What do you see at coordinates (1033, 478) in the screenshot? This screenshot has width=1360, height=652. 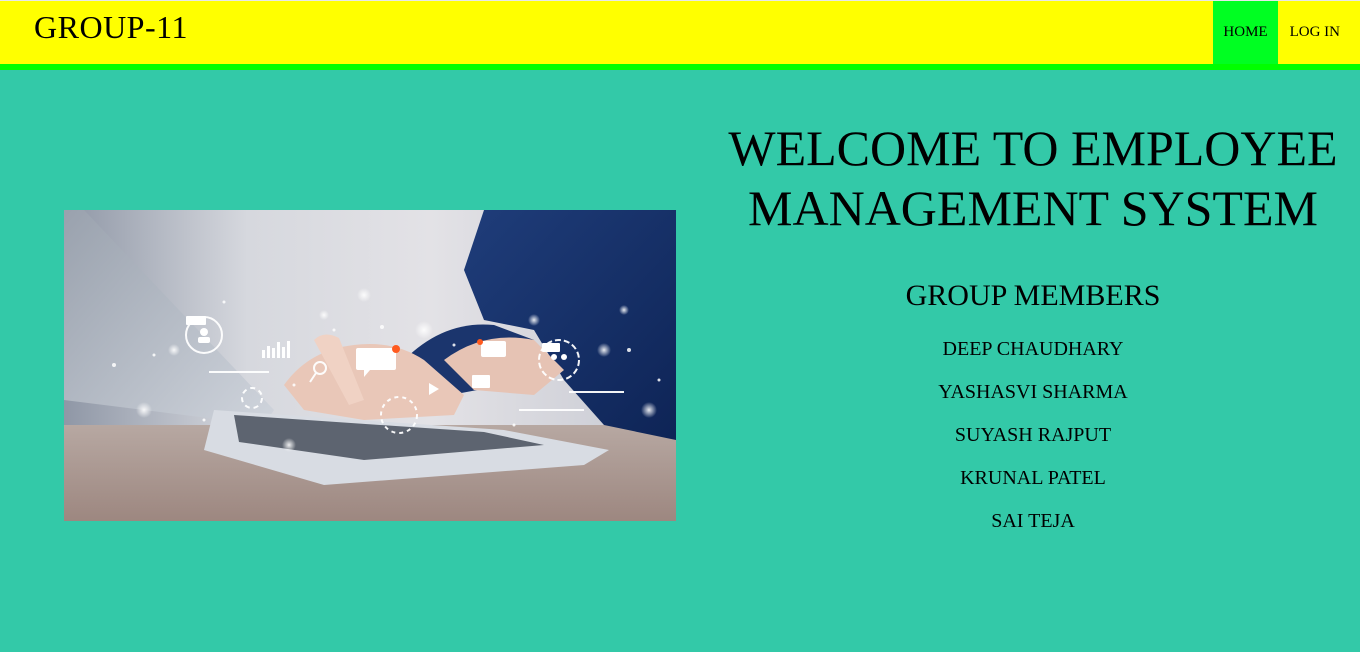 I see `member-item: KRUNAL PATEL` at bounding box center [1033, 478].